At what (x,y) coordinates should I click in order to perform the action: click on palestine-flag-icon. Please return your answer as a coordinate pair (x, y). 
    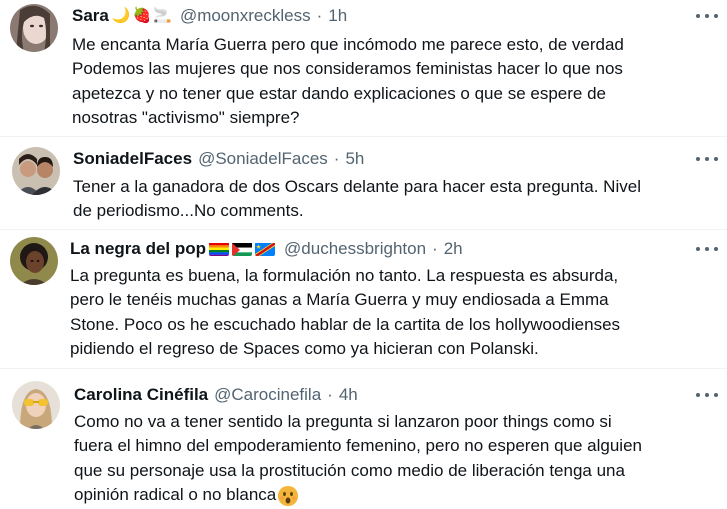
    Looking at the image, I should click on (242, 249).